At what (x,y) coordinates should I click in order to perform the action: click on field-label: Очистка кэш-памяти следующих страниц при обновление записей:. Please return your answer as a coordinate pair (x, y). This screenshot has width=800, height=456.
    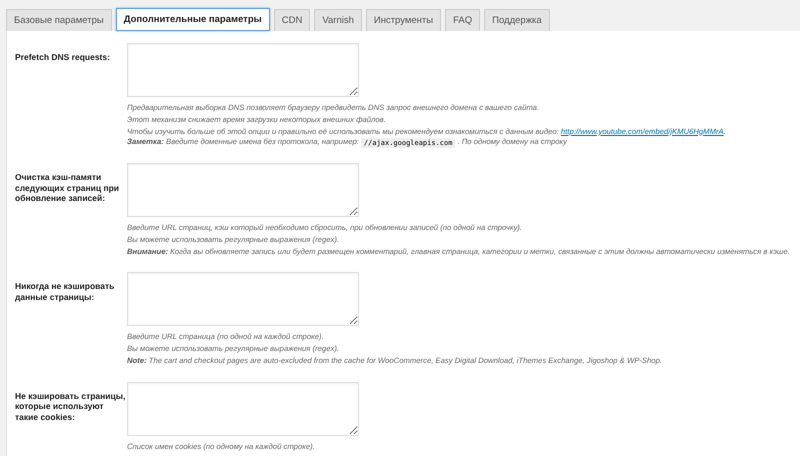
    Looking at the image, I should click on (67, 188).